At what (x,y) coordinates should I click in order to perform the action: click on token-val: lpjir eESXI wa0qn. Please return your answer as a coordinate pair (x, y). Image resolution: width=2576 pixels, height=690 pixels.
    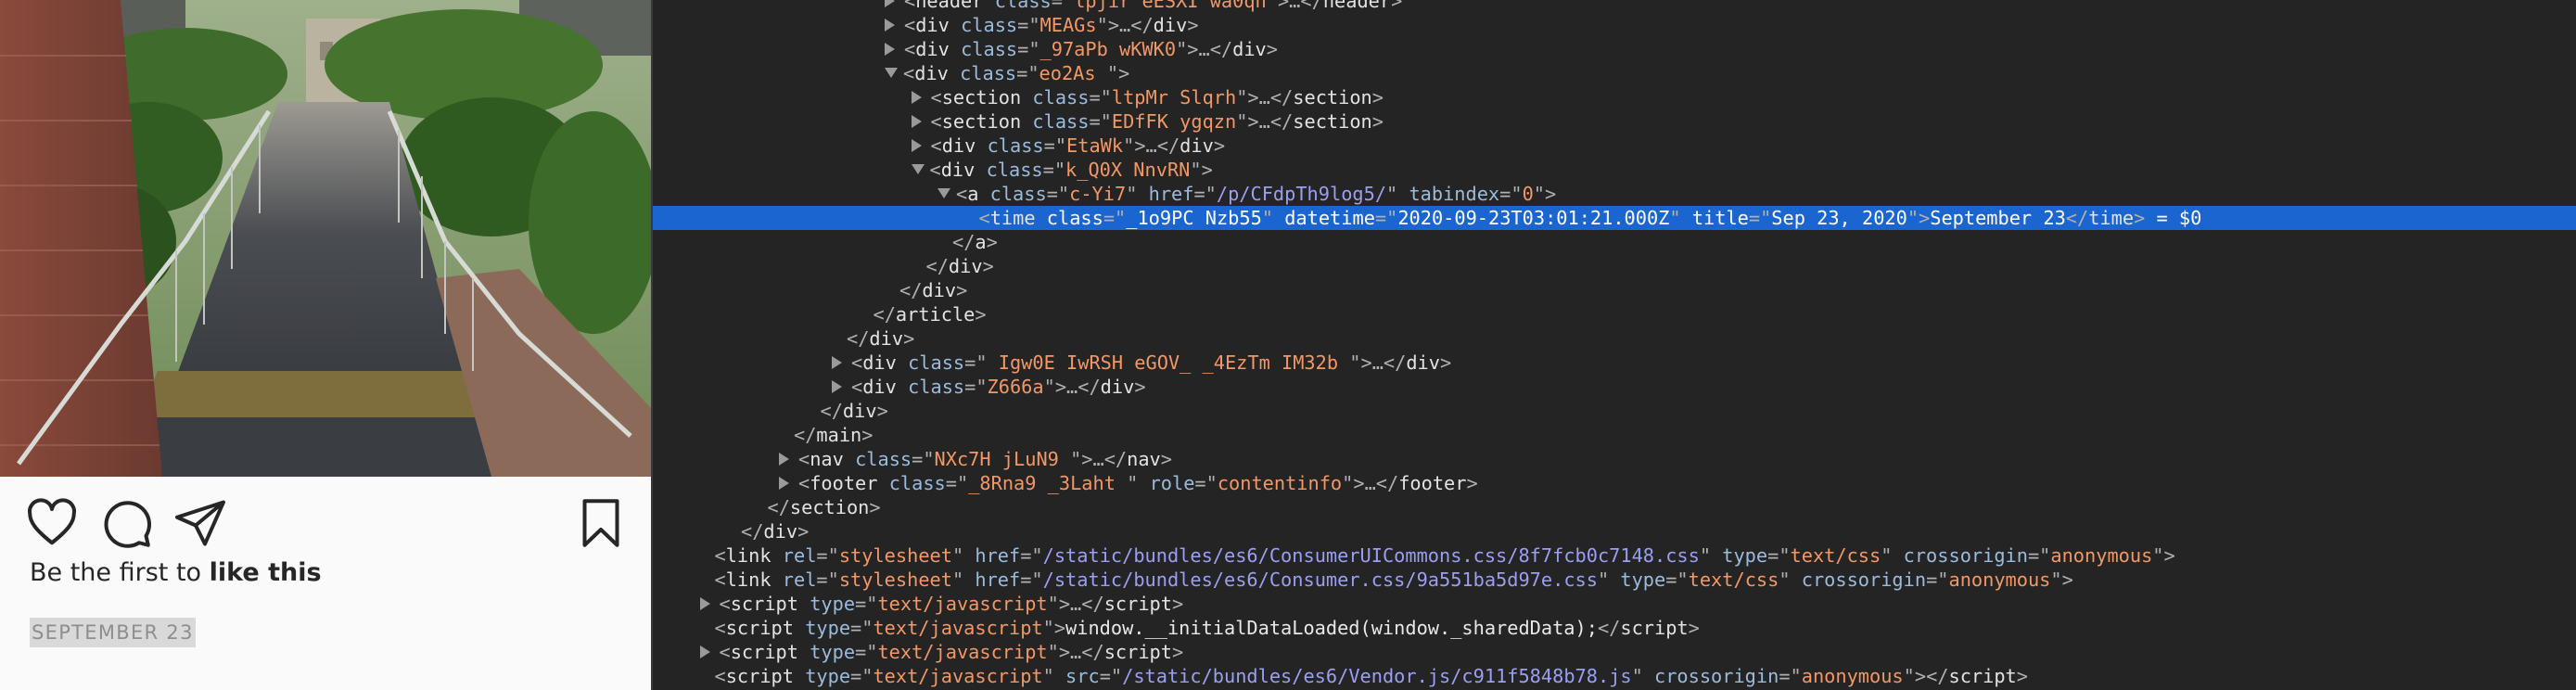
    Looking at the image, I should click on (1170, 6).